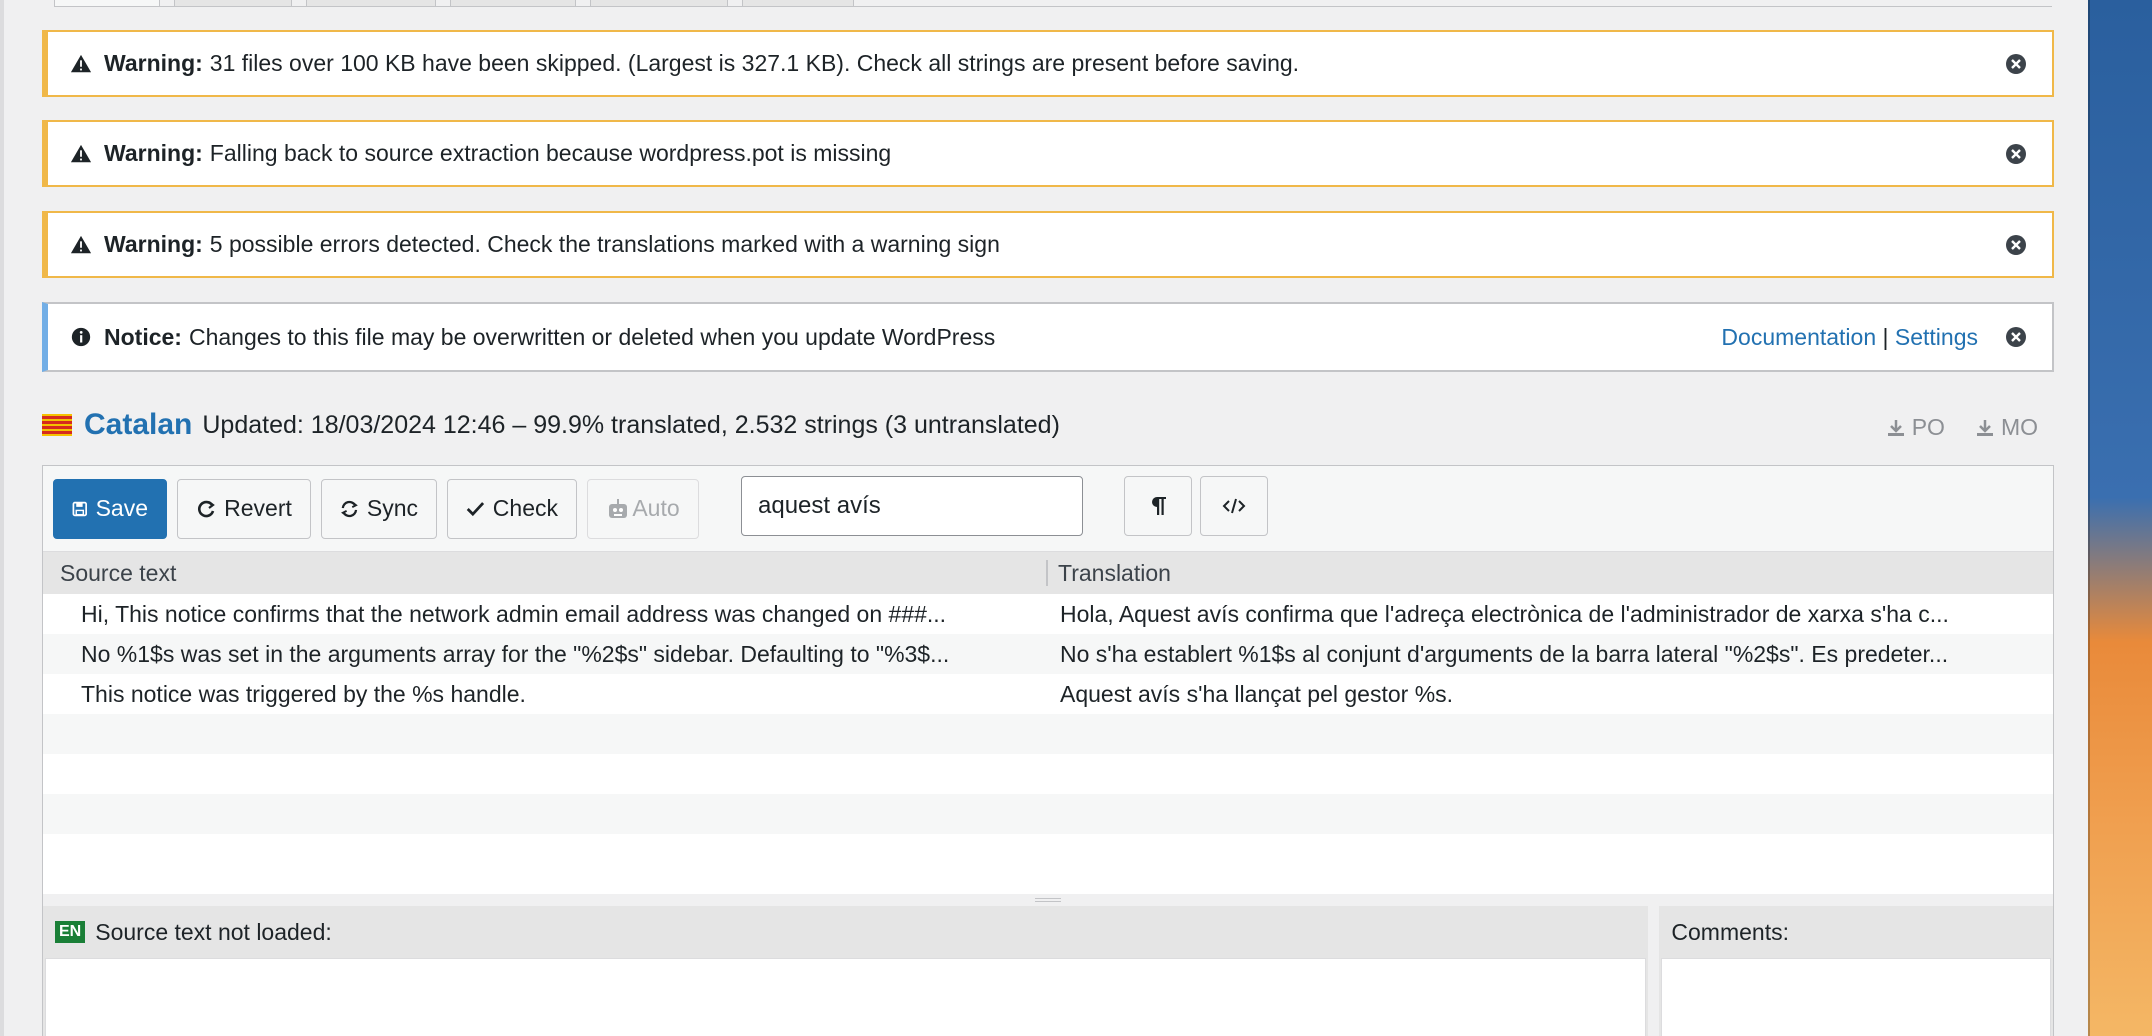  What do you see at coordinates (845, 932) in the screenshot?
I see `source-pane-header: EN Source text not loaded:` at bounding box center [845, 932].